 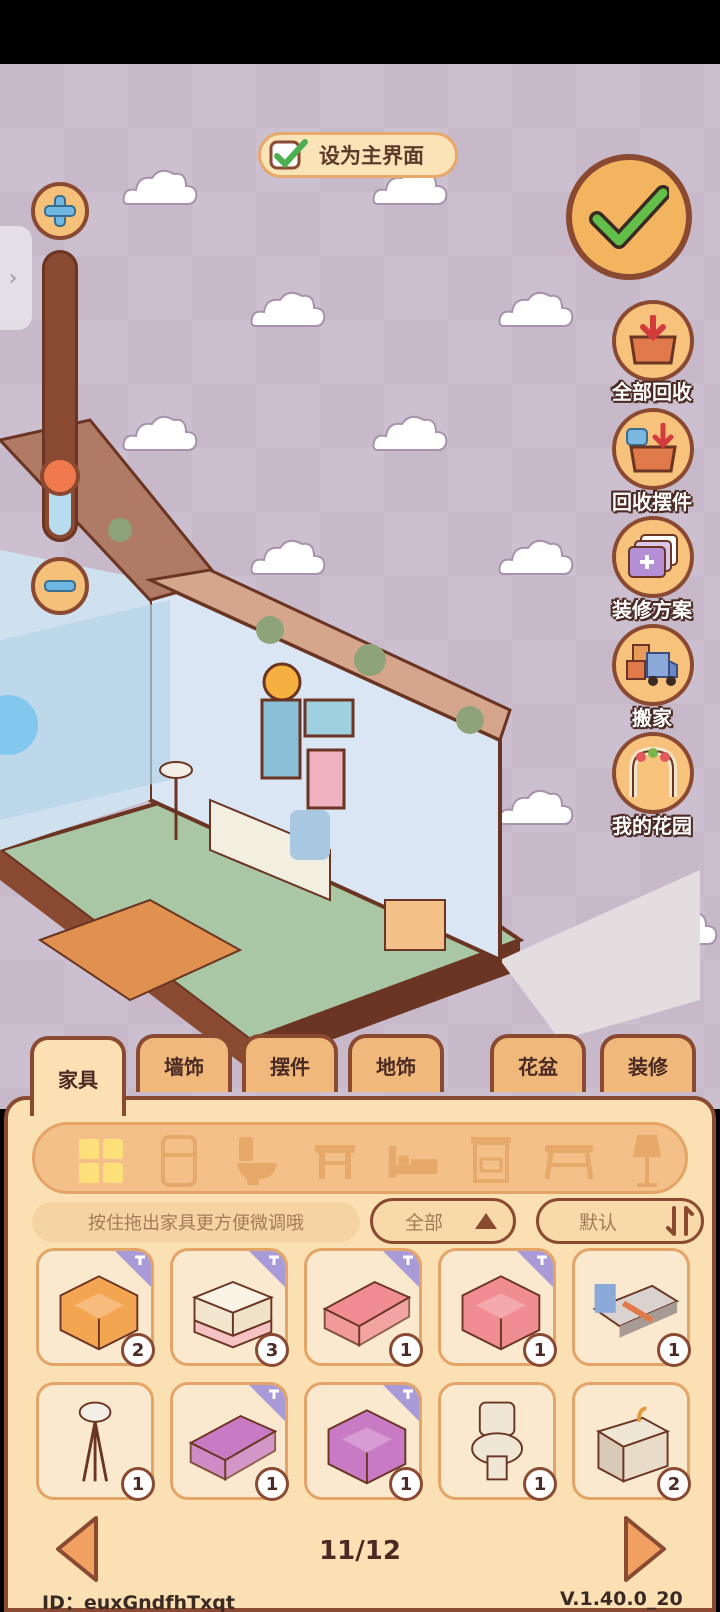 What do you see at coordinates (363, 1307) in the screenshot?
I see `furniture-item-pink-sofa: 1` at bounding box center [363, 1307].